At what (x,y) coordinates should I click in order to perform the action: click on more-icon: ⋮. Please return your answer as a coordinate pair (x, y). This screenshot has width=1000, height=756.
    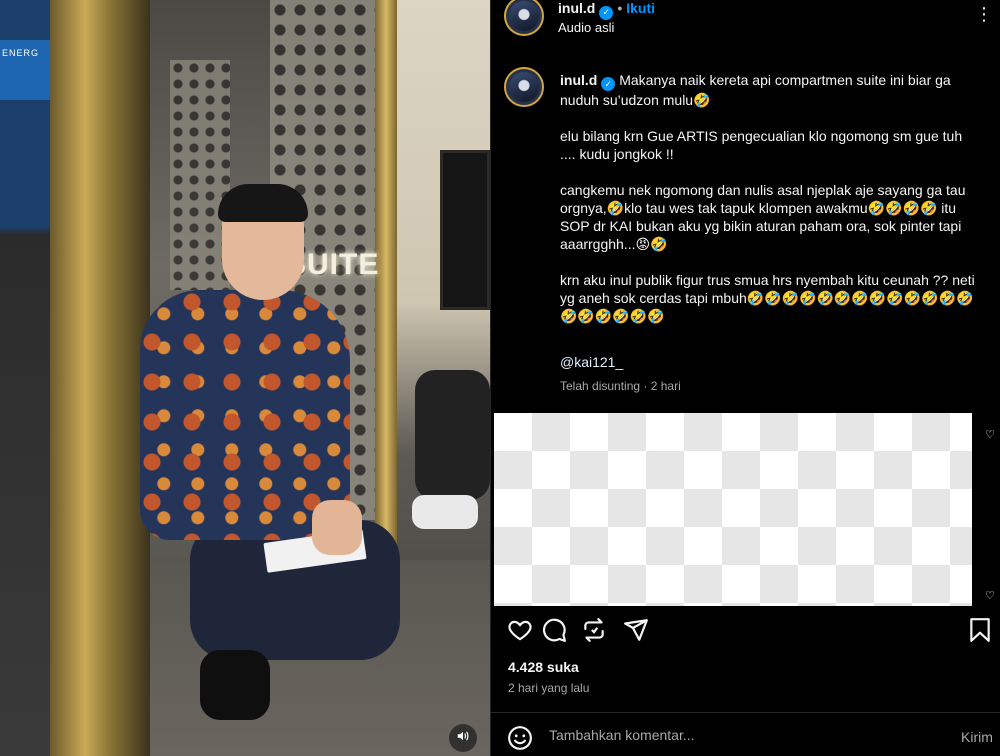
    Looking at the image, I should click on (984, 14).